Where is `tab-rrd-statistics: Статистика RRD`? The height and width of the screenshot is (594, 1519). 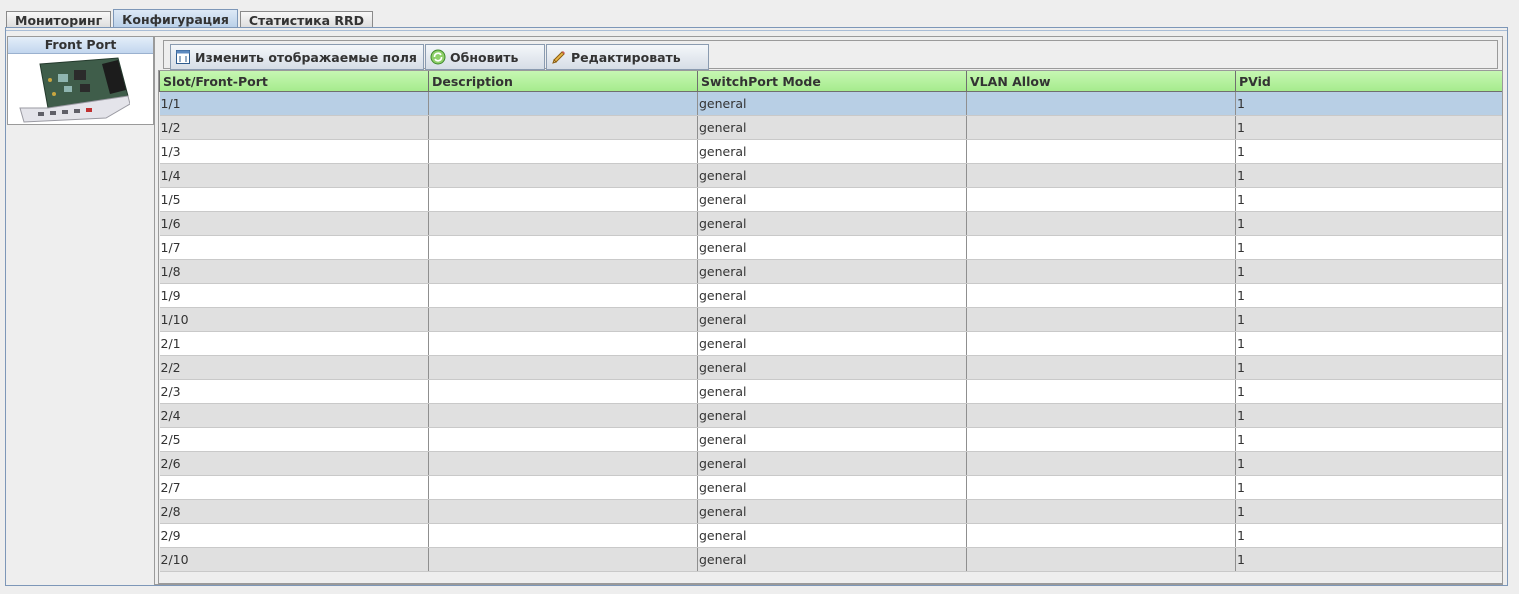
tab-rrd-statistics: Статистика RRD is located at coordinates (306, 19).